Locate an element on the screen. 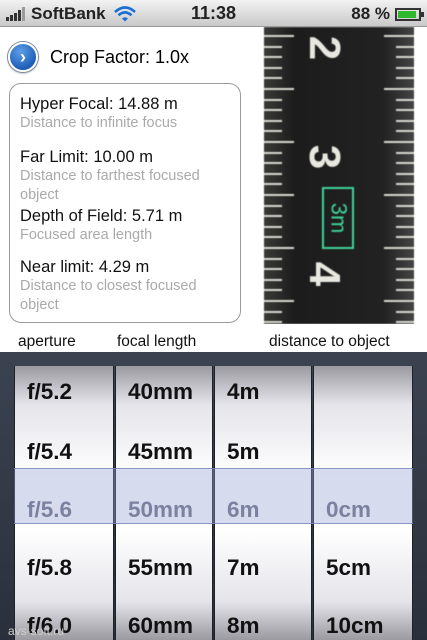 The width and height of the screenshot is (427, 640). picker-row: 4m is located at coordinates (263, 393).